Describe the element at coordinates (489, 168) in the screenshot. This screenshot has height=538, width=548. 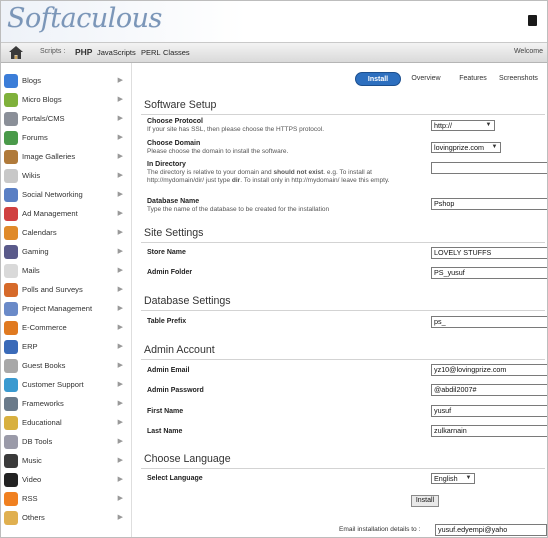
I see `directory-input` at that location.